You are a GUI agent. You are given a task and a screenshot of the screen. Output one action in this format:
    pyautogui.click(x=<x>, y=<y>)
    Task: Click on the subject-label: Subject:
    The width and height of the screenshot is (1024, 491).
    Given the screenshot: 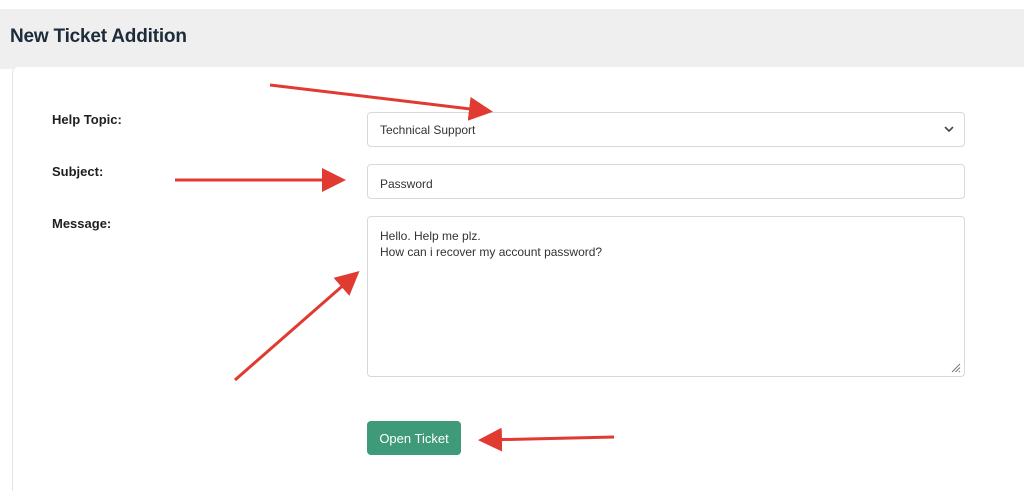 What is the action you would take?
    pyautogui.click(x=78, y=171)
    